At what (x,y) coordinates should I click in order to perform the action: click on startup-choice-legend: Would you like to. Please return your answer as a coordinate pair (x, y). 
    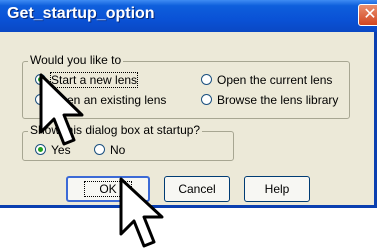
    Looking at the image, I should click on (76, 60).